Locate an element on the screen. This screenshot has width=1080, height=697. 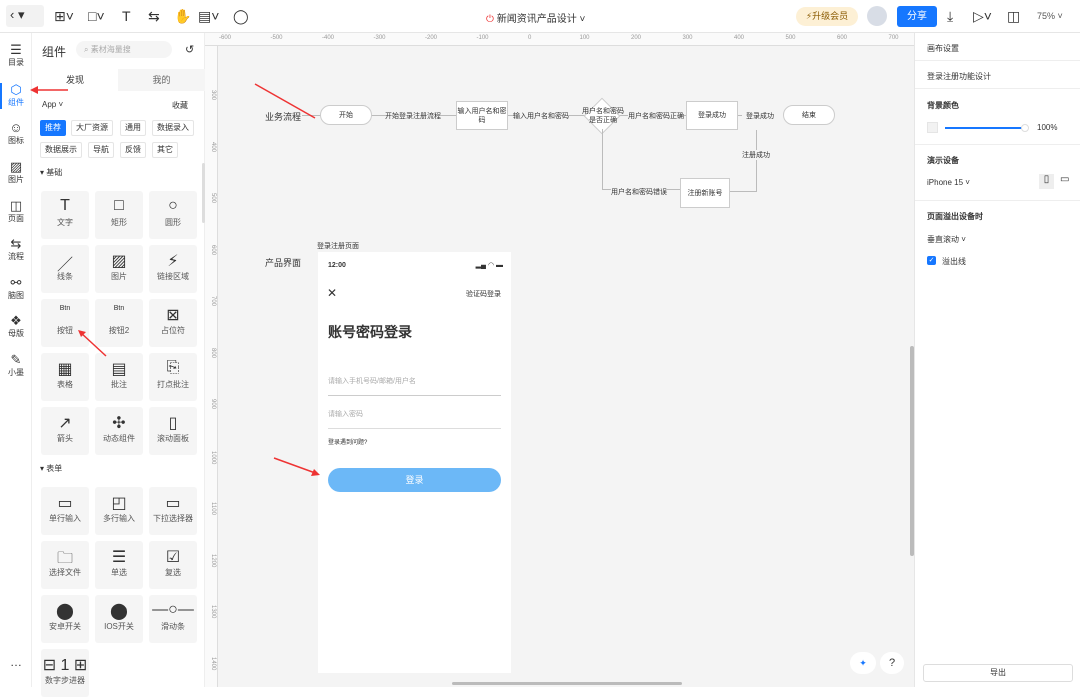
username-input: 请输入手机号码/邮箱/用户名 is located at coordinates (414, 386).